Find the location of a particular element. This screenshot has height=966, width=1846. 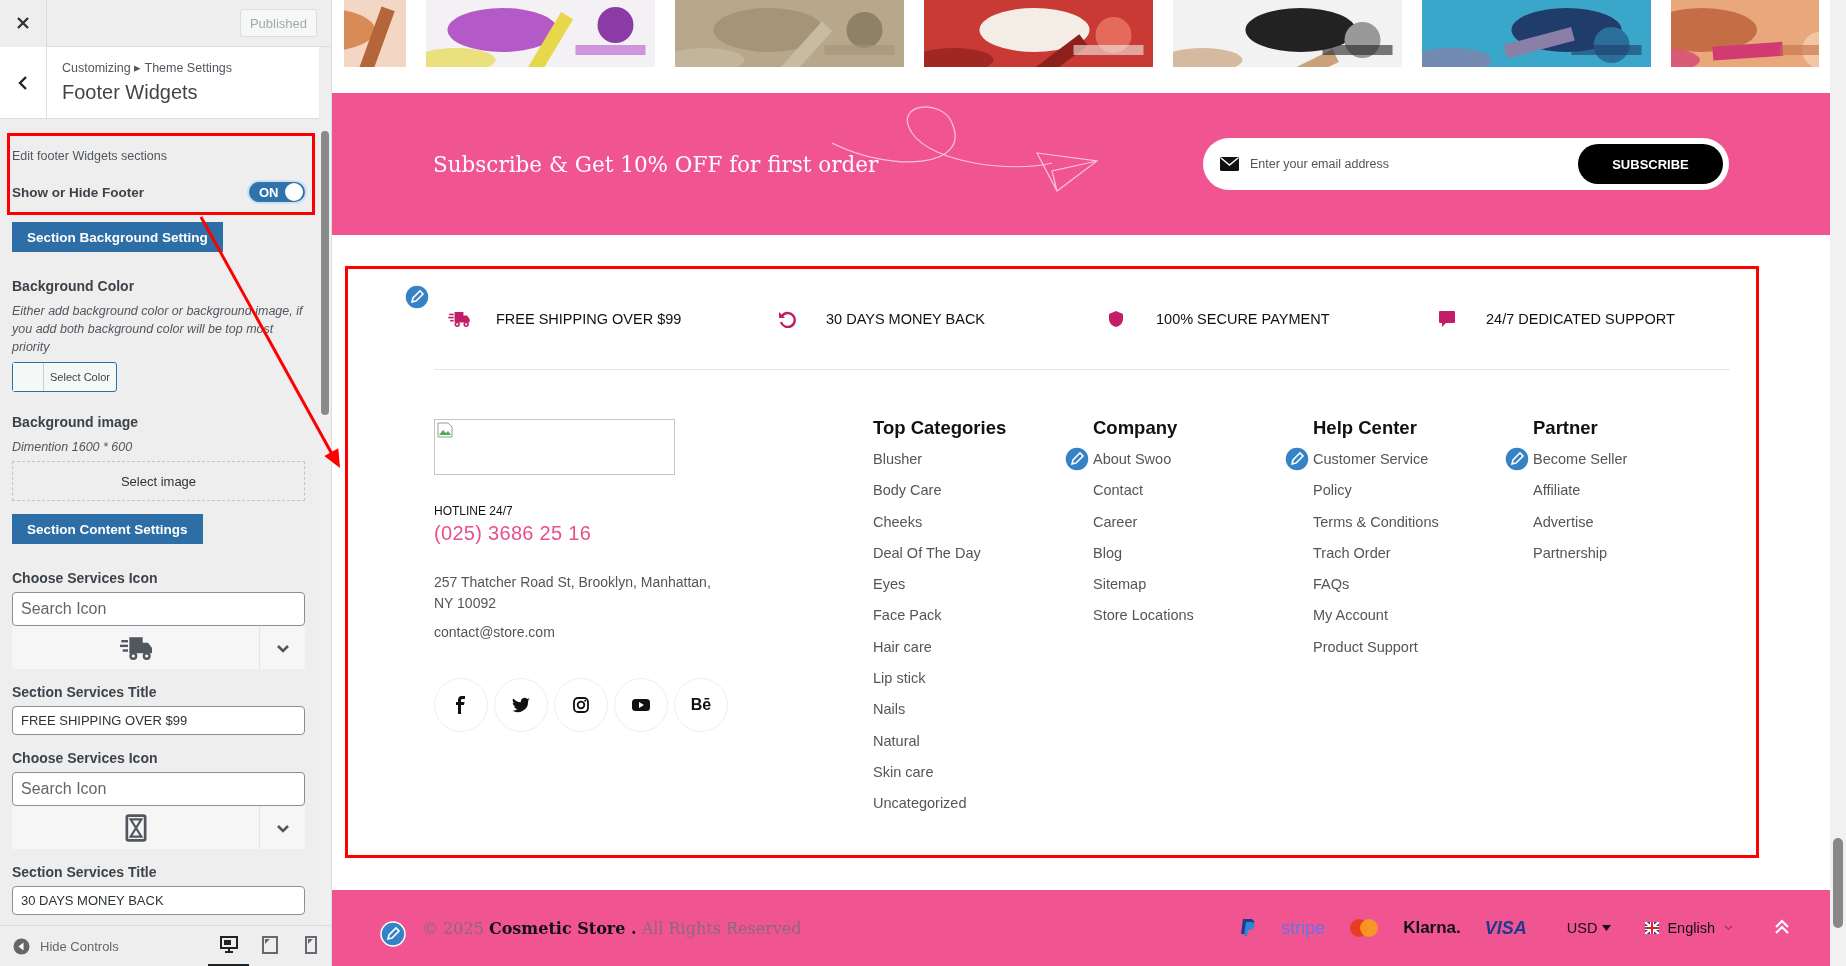

footer-link: Trach Order is located at coordinates (1352, 553).